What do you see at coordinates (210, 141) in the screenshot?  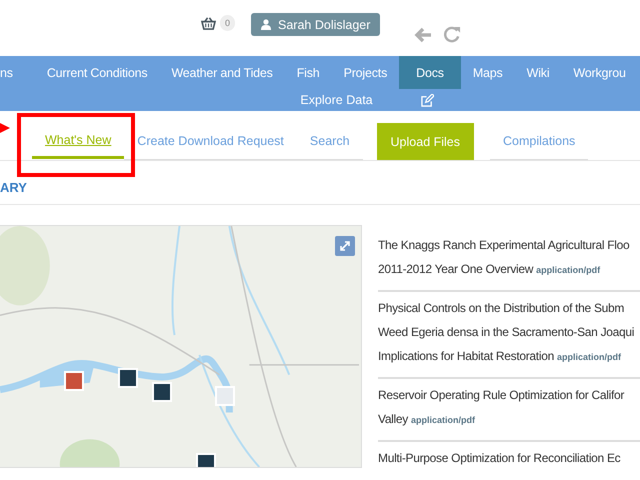 I see `subtab: Create Download Request` at bounding box center [210, 141].